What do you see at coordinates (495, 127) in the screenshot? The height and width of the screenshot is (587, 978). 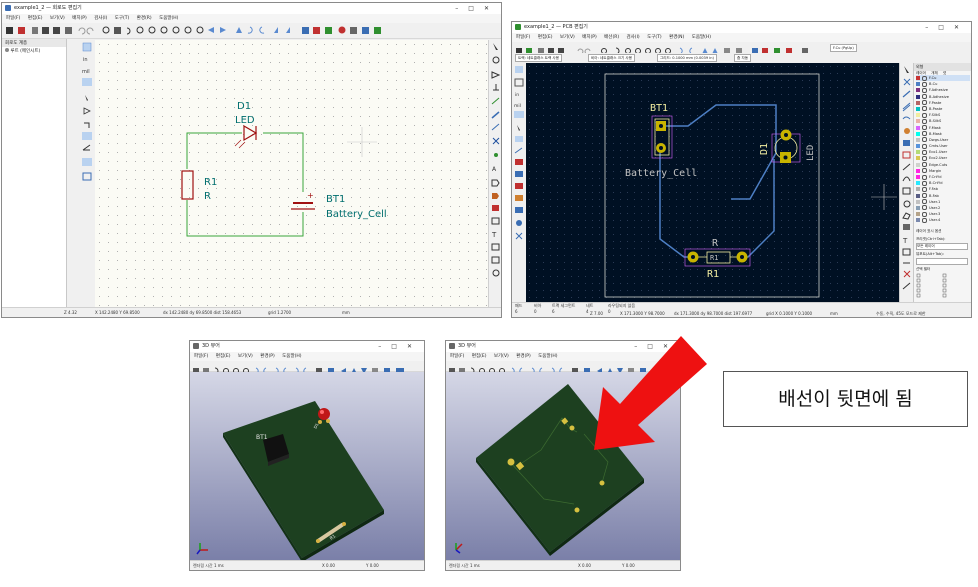 I see `add-bus-entry-icon` at bounding box center [495, 127].